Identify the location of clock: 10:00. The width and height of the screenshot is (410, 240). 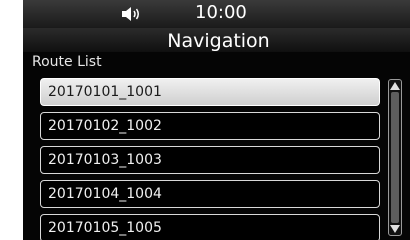
(221, 12).